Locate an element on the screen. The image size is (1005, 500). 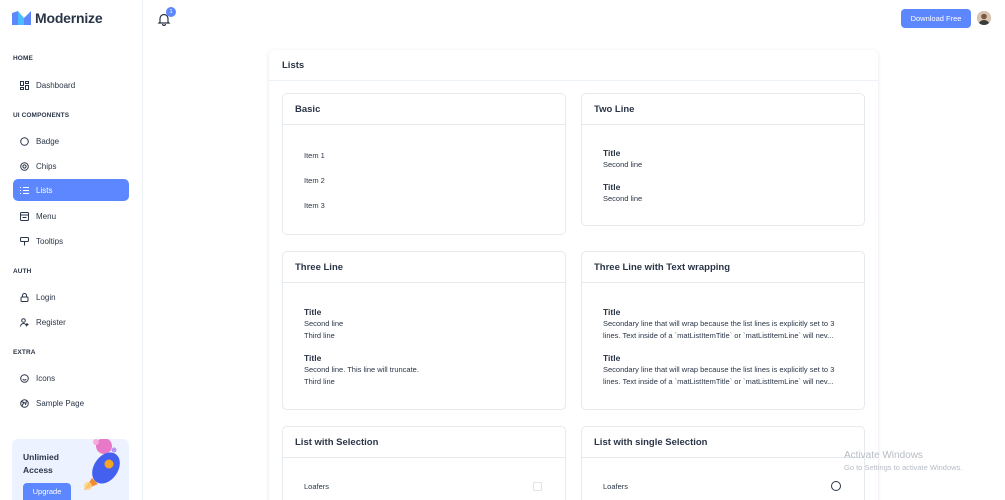
sidebar-item-dashboard: Dashboard is located at coordinates (71, 85).